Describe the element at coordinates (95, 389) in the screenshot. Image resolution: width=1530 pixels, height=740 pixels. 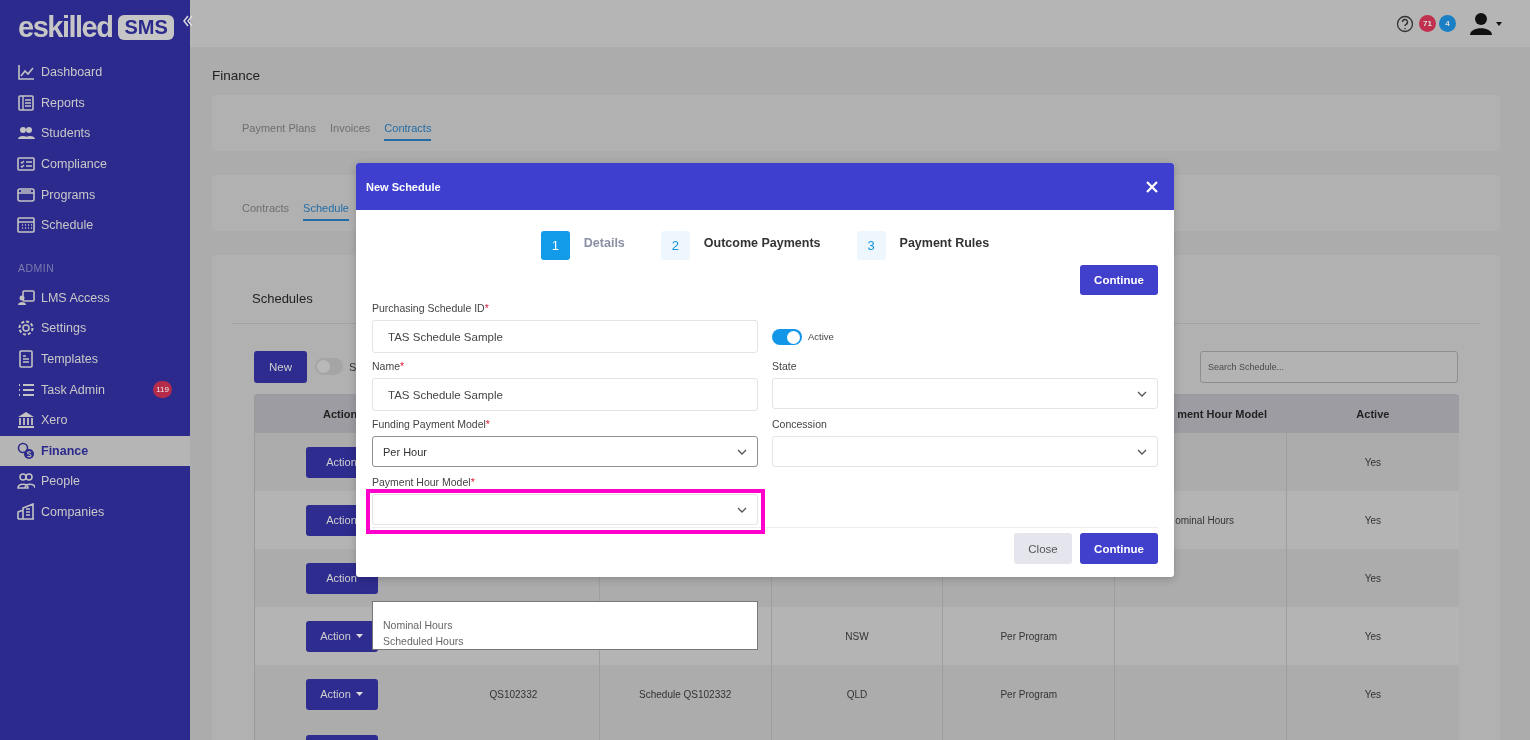
I see `nav-item: Task Admin 119` at that location.